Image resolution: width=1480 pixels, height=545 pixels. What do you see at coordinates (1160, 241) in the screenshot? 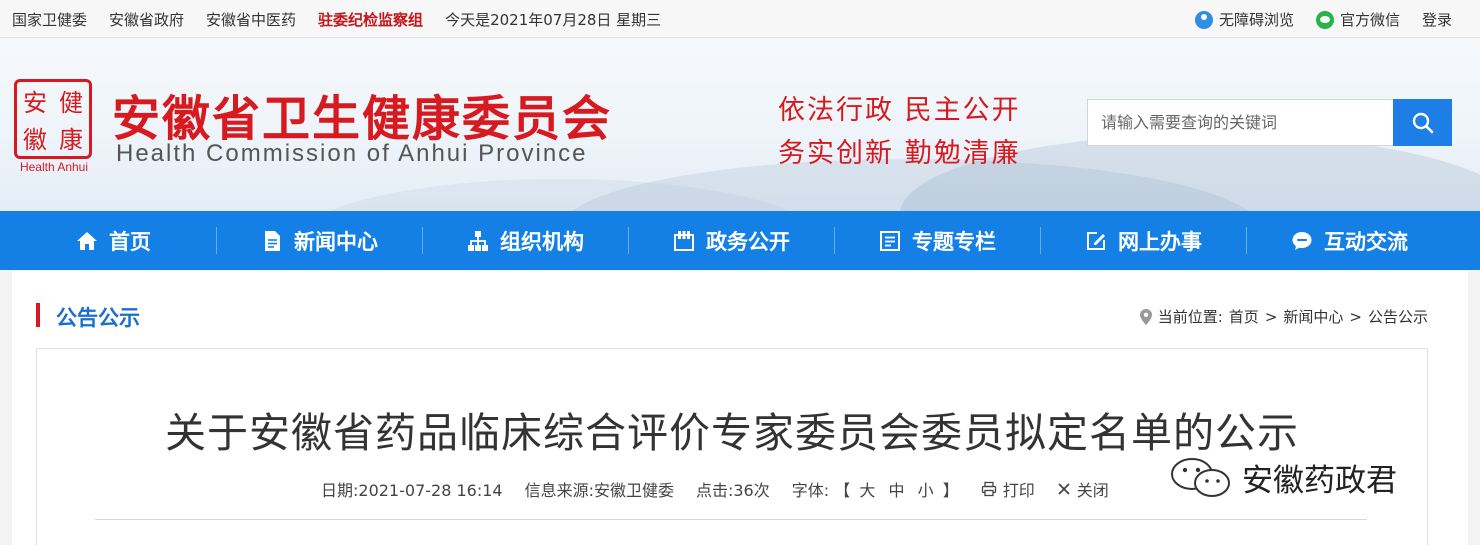
I see `nav-label: 网上办事` at bounding box center [1160, 241].